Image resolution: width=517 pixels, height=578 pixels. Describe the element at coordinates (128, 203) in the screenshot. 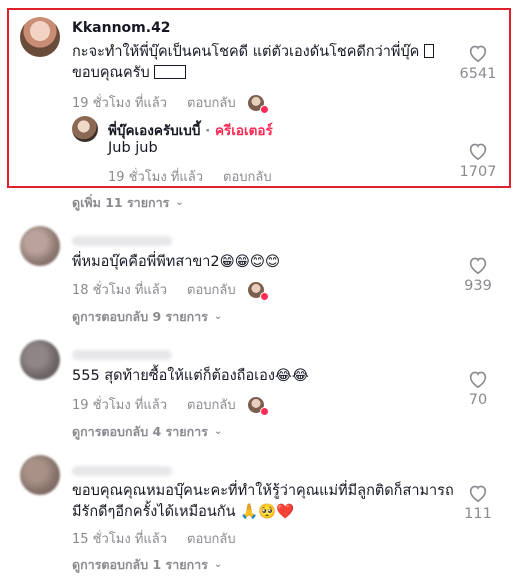

I see `view-more-replies: ดูเพิ่ม 11 รายการ ⌄` at that location.